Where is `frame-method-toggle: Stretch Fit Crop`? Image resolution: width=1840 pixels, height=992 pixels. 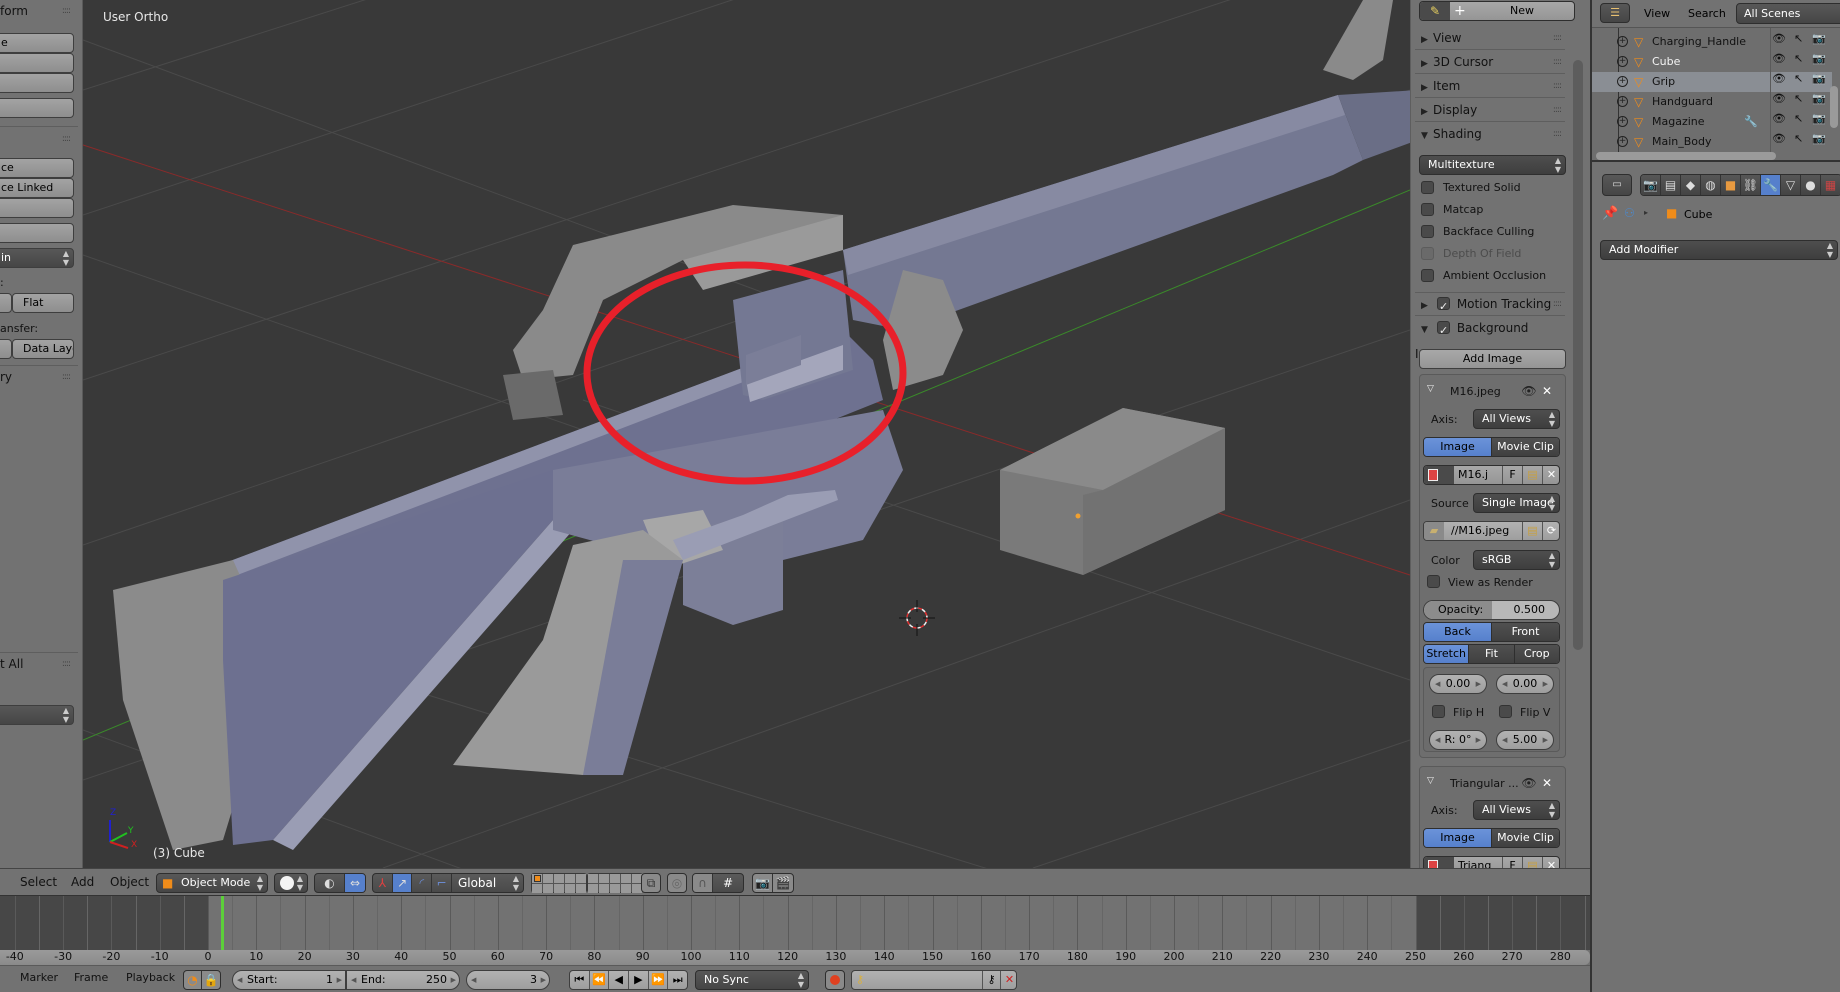 frame-method-toggle: Stretch Fit Crop is located at coordinates (1491, 654).